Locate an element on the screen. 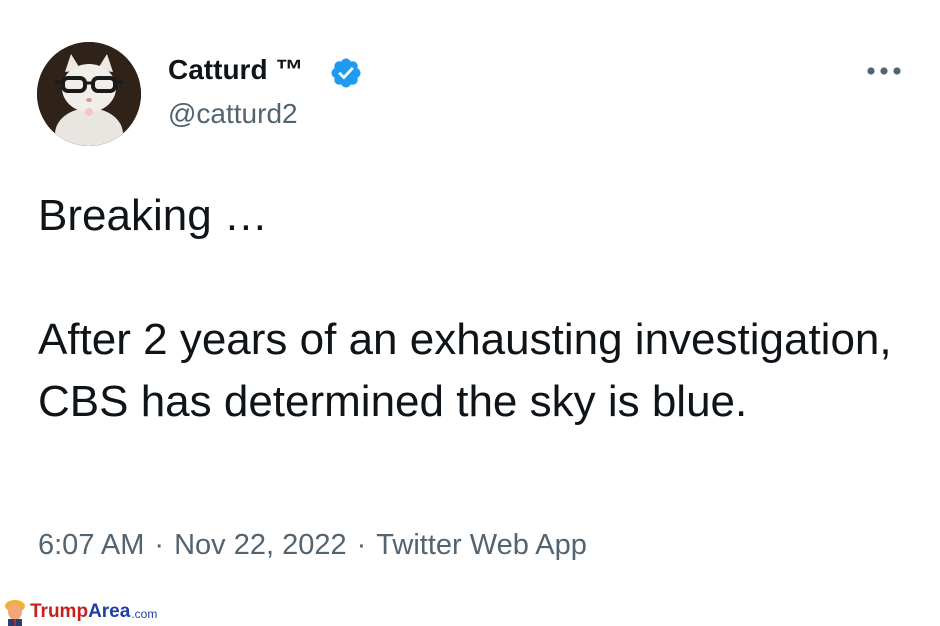  avatar is located at coordinates (89, 94).